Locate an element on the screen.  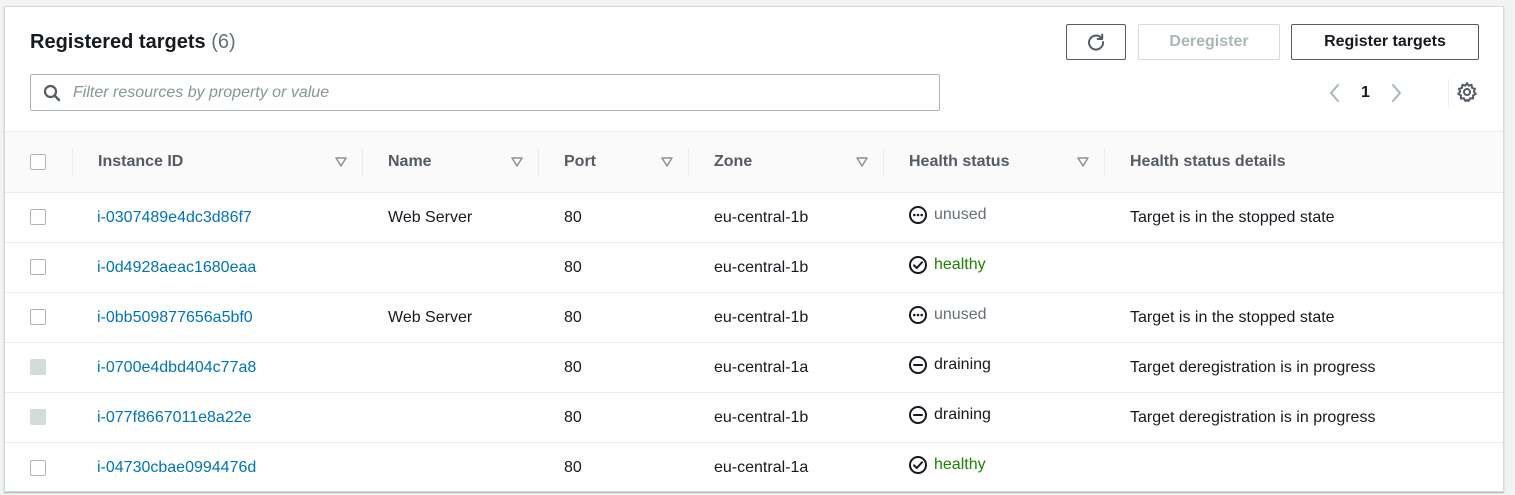
instance-id-cell: i-0d4928aeac1680eaa is located at coordinates (218, 268).